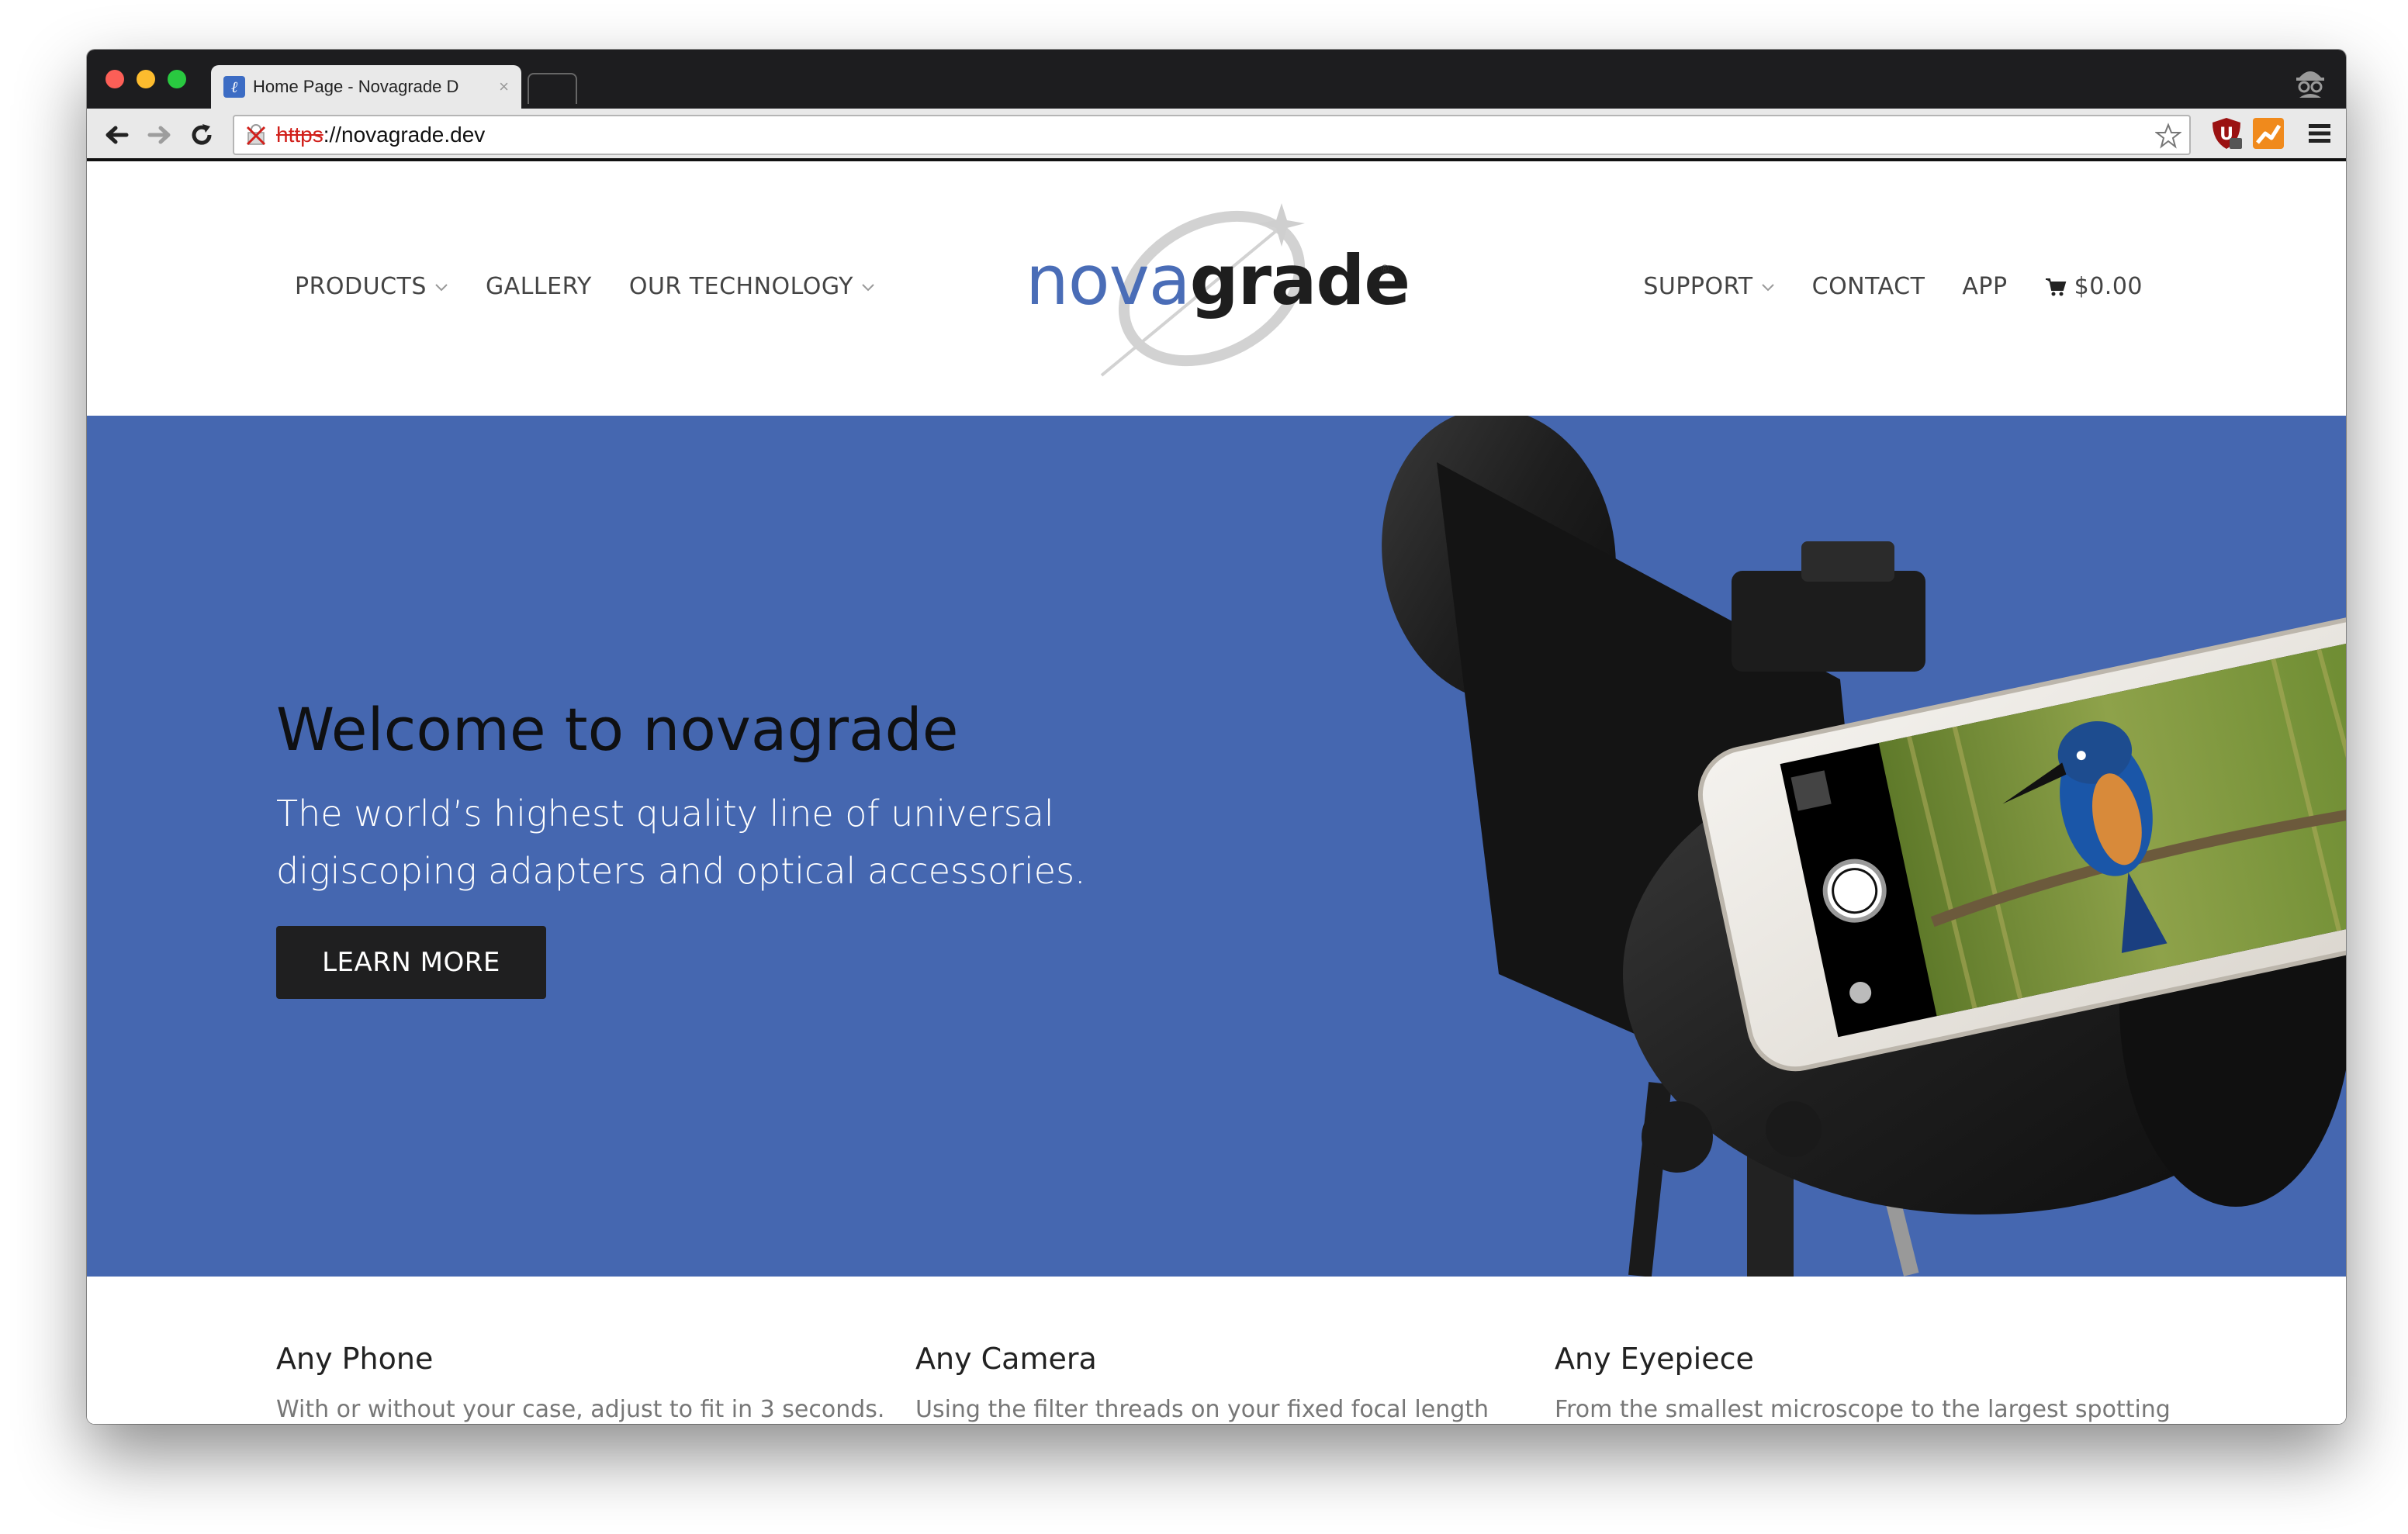 The height and width of the screenshot is (1534, 2408). Describe the element at coordinates (1108, 280) in the screenshot. I see `logo-nova: nova` at that location.